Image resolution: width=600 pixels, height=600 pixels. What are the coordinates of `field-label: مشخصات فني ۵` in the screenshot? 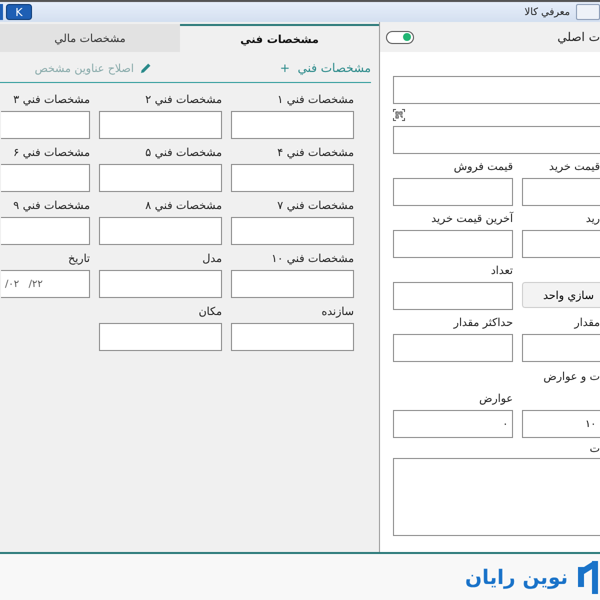 It's located at (183, 152).